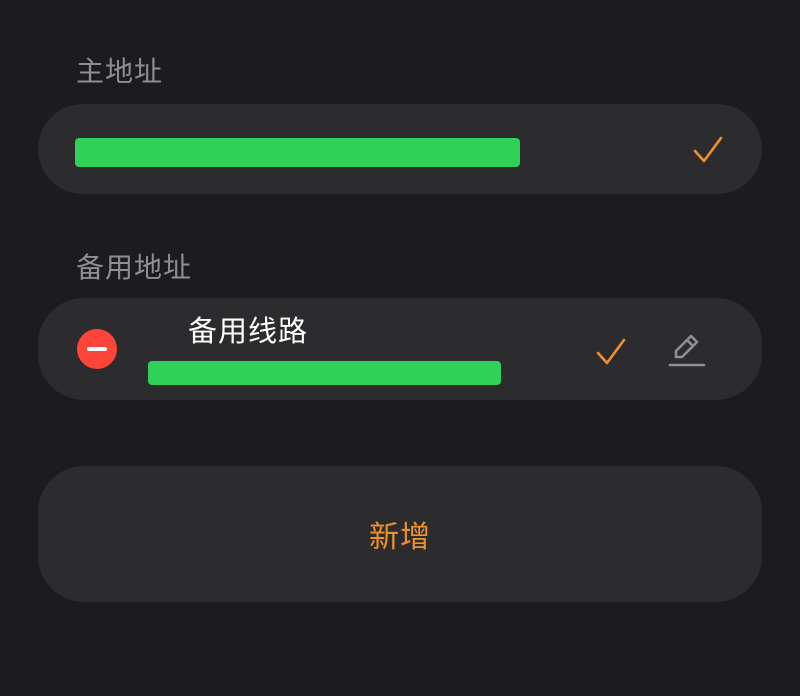 This screenshot has width=800, height=696. What do you see at coordinates (248, 331) in the screenshot?
I see `backup-line-name: 备用线路` at bounding box center [248, 331].